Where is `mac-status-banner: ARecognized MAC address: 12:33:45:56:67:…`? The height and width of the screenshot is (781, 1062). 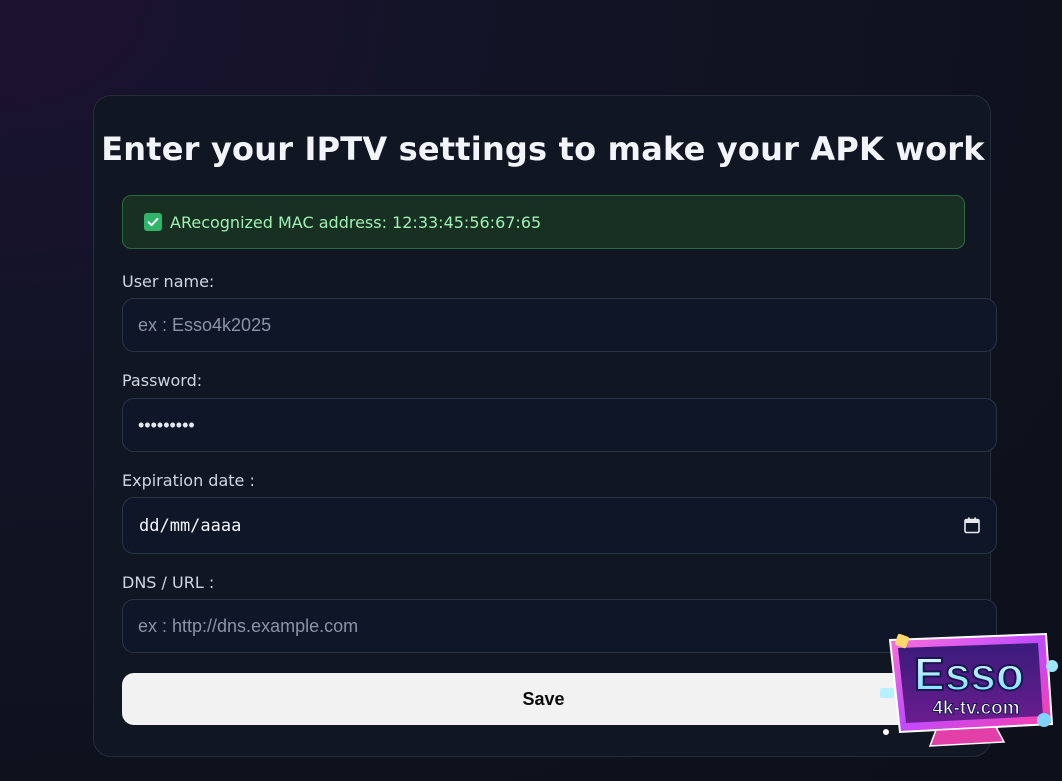 mac-status-banner: ARecognized MAC address: 12:33:45:56:67:… is located at coordinates (543, 222).